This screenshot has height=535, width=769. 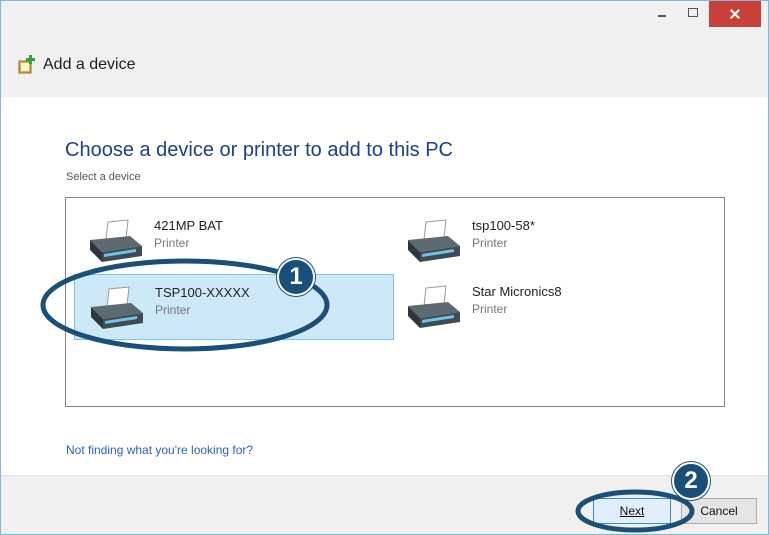 I want to click on maximize-button, so click(x=692, y=14).